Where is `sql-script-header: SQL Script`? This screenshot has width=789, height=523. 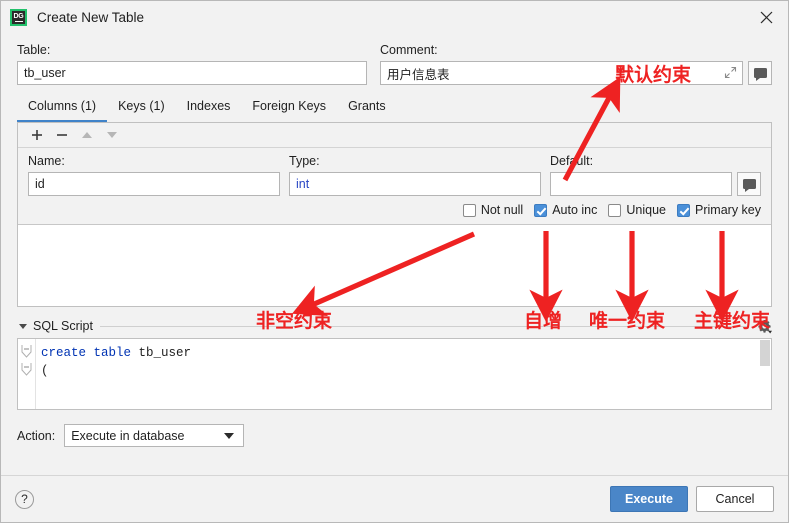
sql-script-header: SQL Script is located at coordinates (394, 326).